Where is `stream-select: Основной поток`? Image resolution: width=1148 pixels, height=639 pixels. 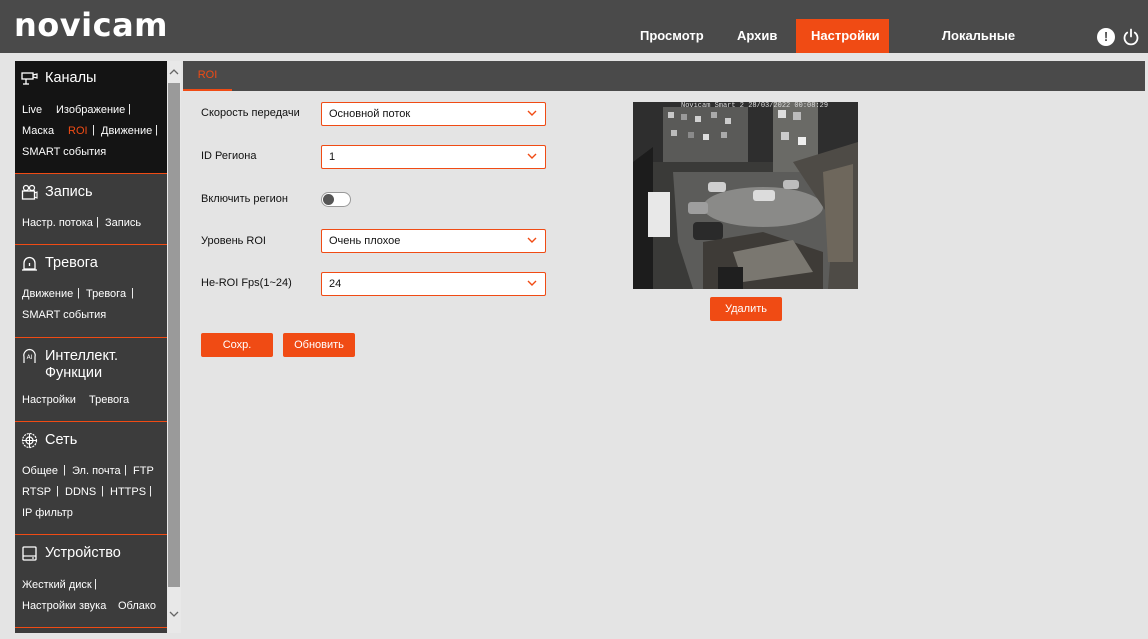
stream-select: Основной поток is located at coordinates (433, 114).